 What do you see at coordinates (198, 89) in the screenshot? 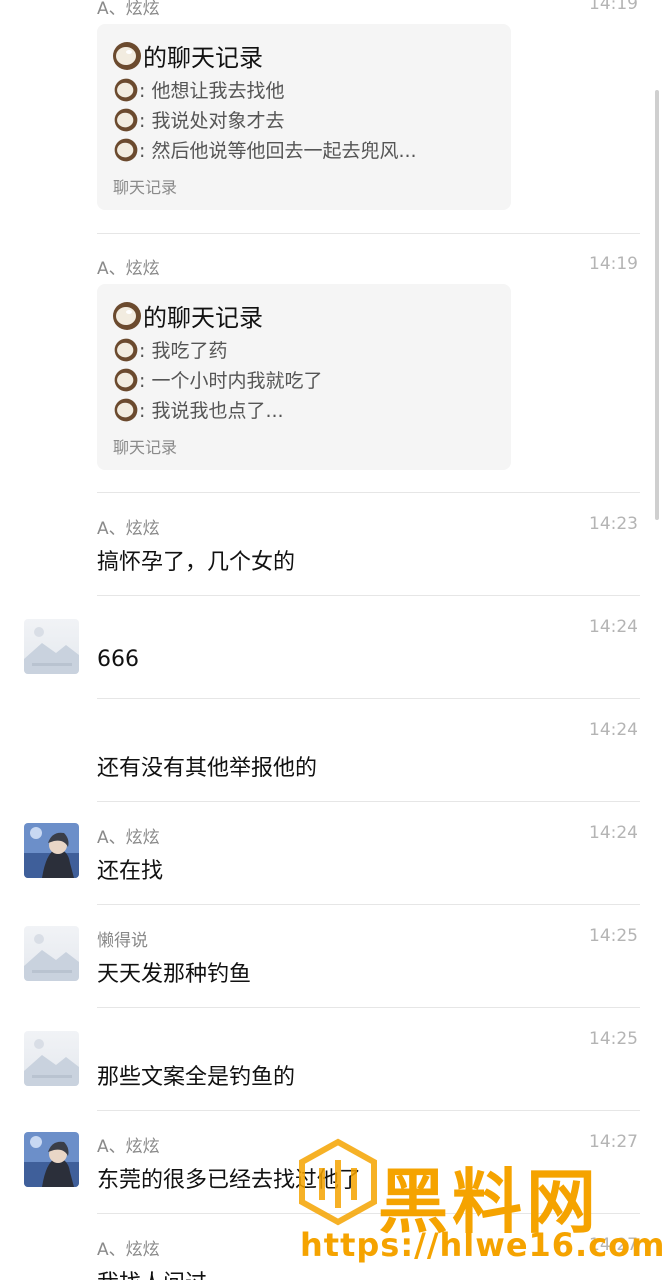
I see `card-line: : 他想让我去找他` at bounding box center [198, 89].